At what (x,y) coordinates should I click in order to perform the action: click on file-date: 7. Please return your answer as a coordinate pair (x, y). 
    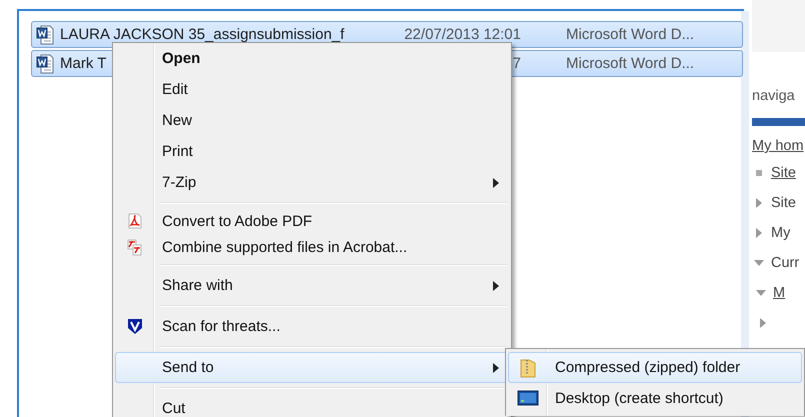
    Looking at the image, I should click on (516, 63).